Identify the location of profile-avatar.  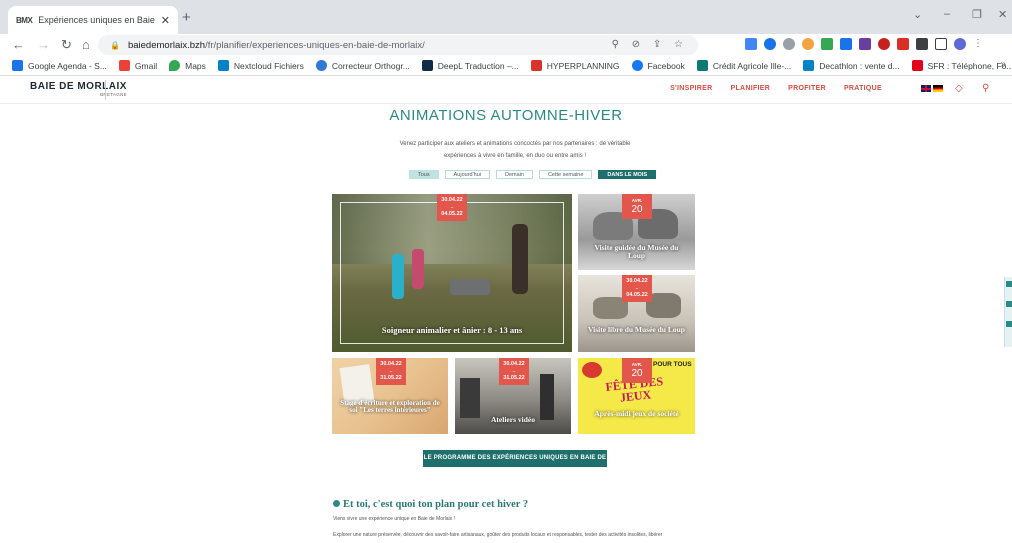
(960, 44).